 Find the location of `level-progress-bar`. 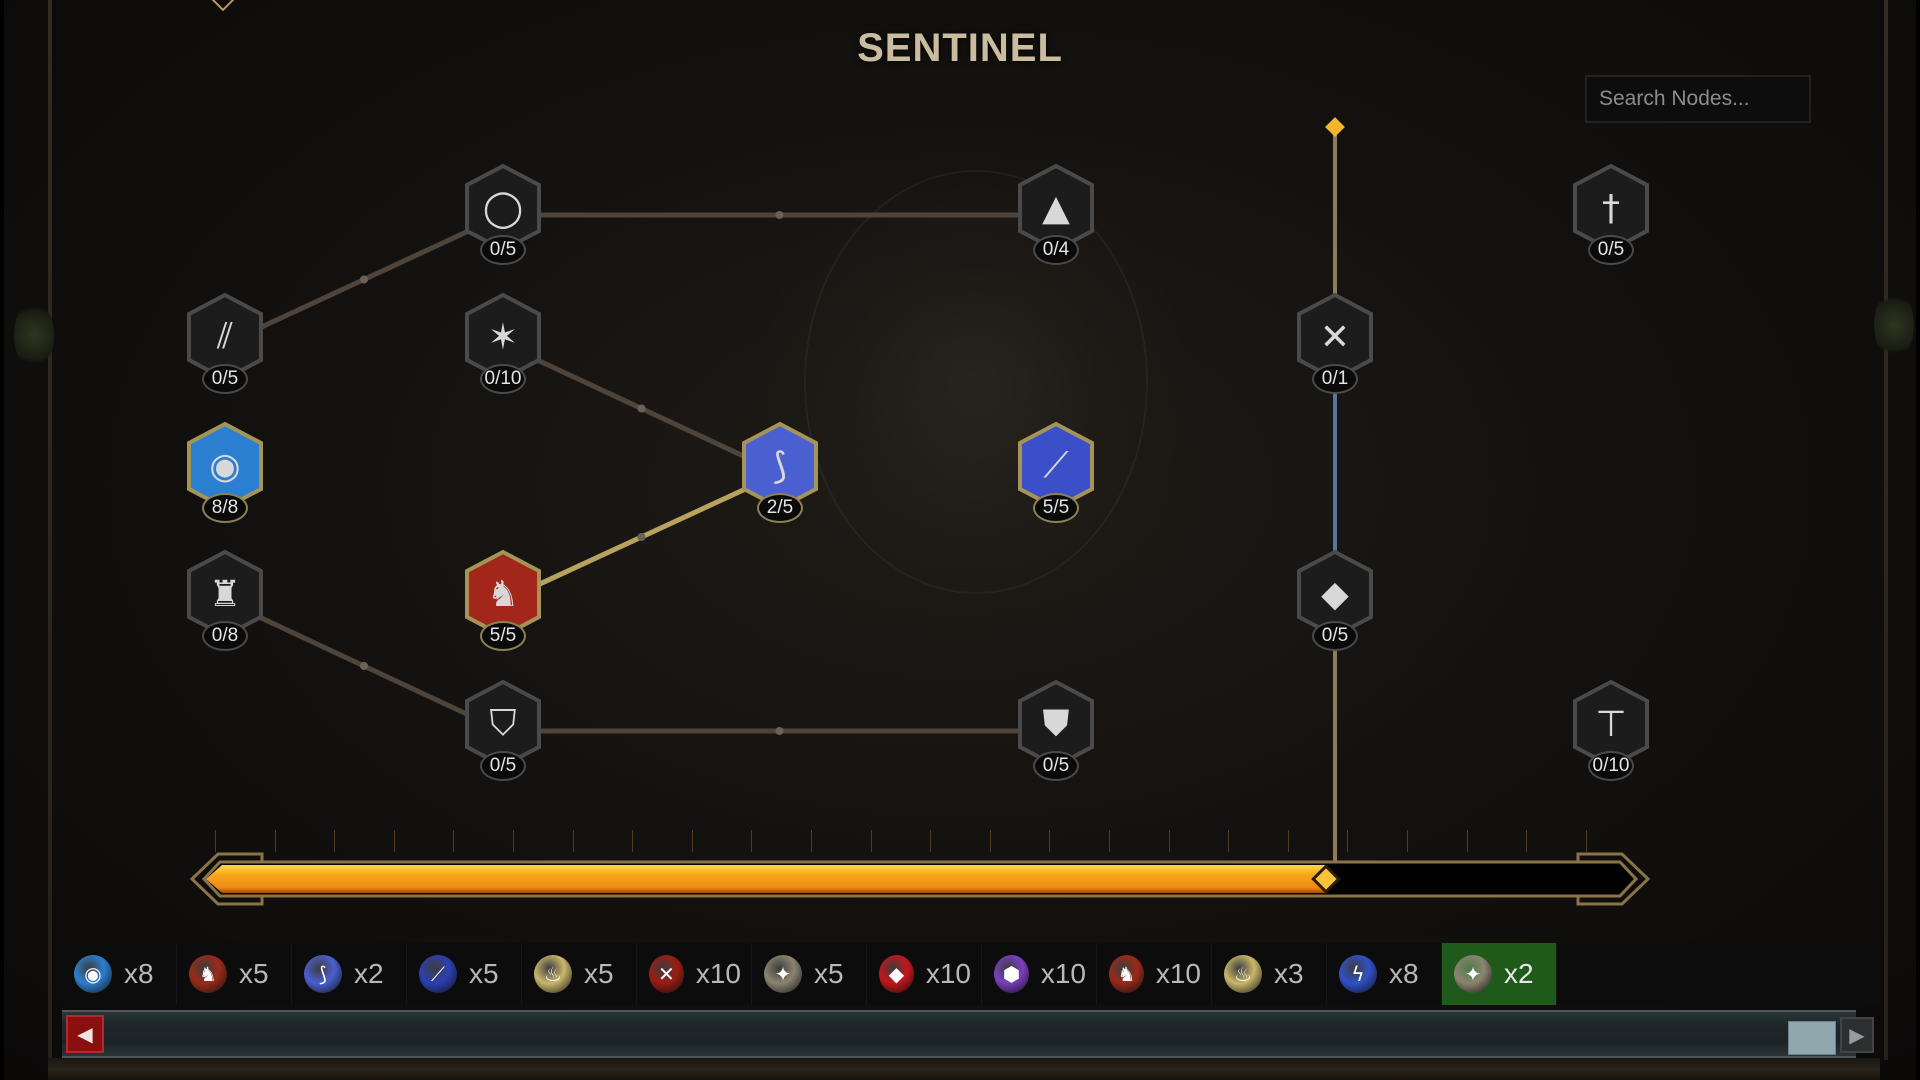

level-progress-bar is located at coordinates (920, 879).